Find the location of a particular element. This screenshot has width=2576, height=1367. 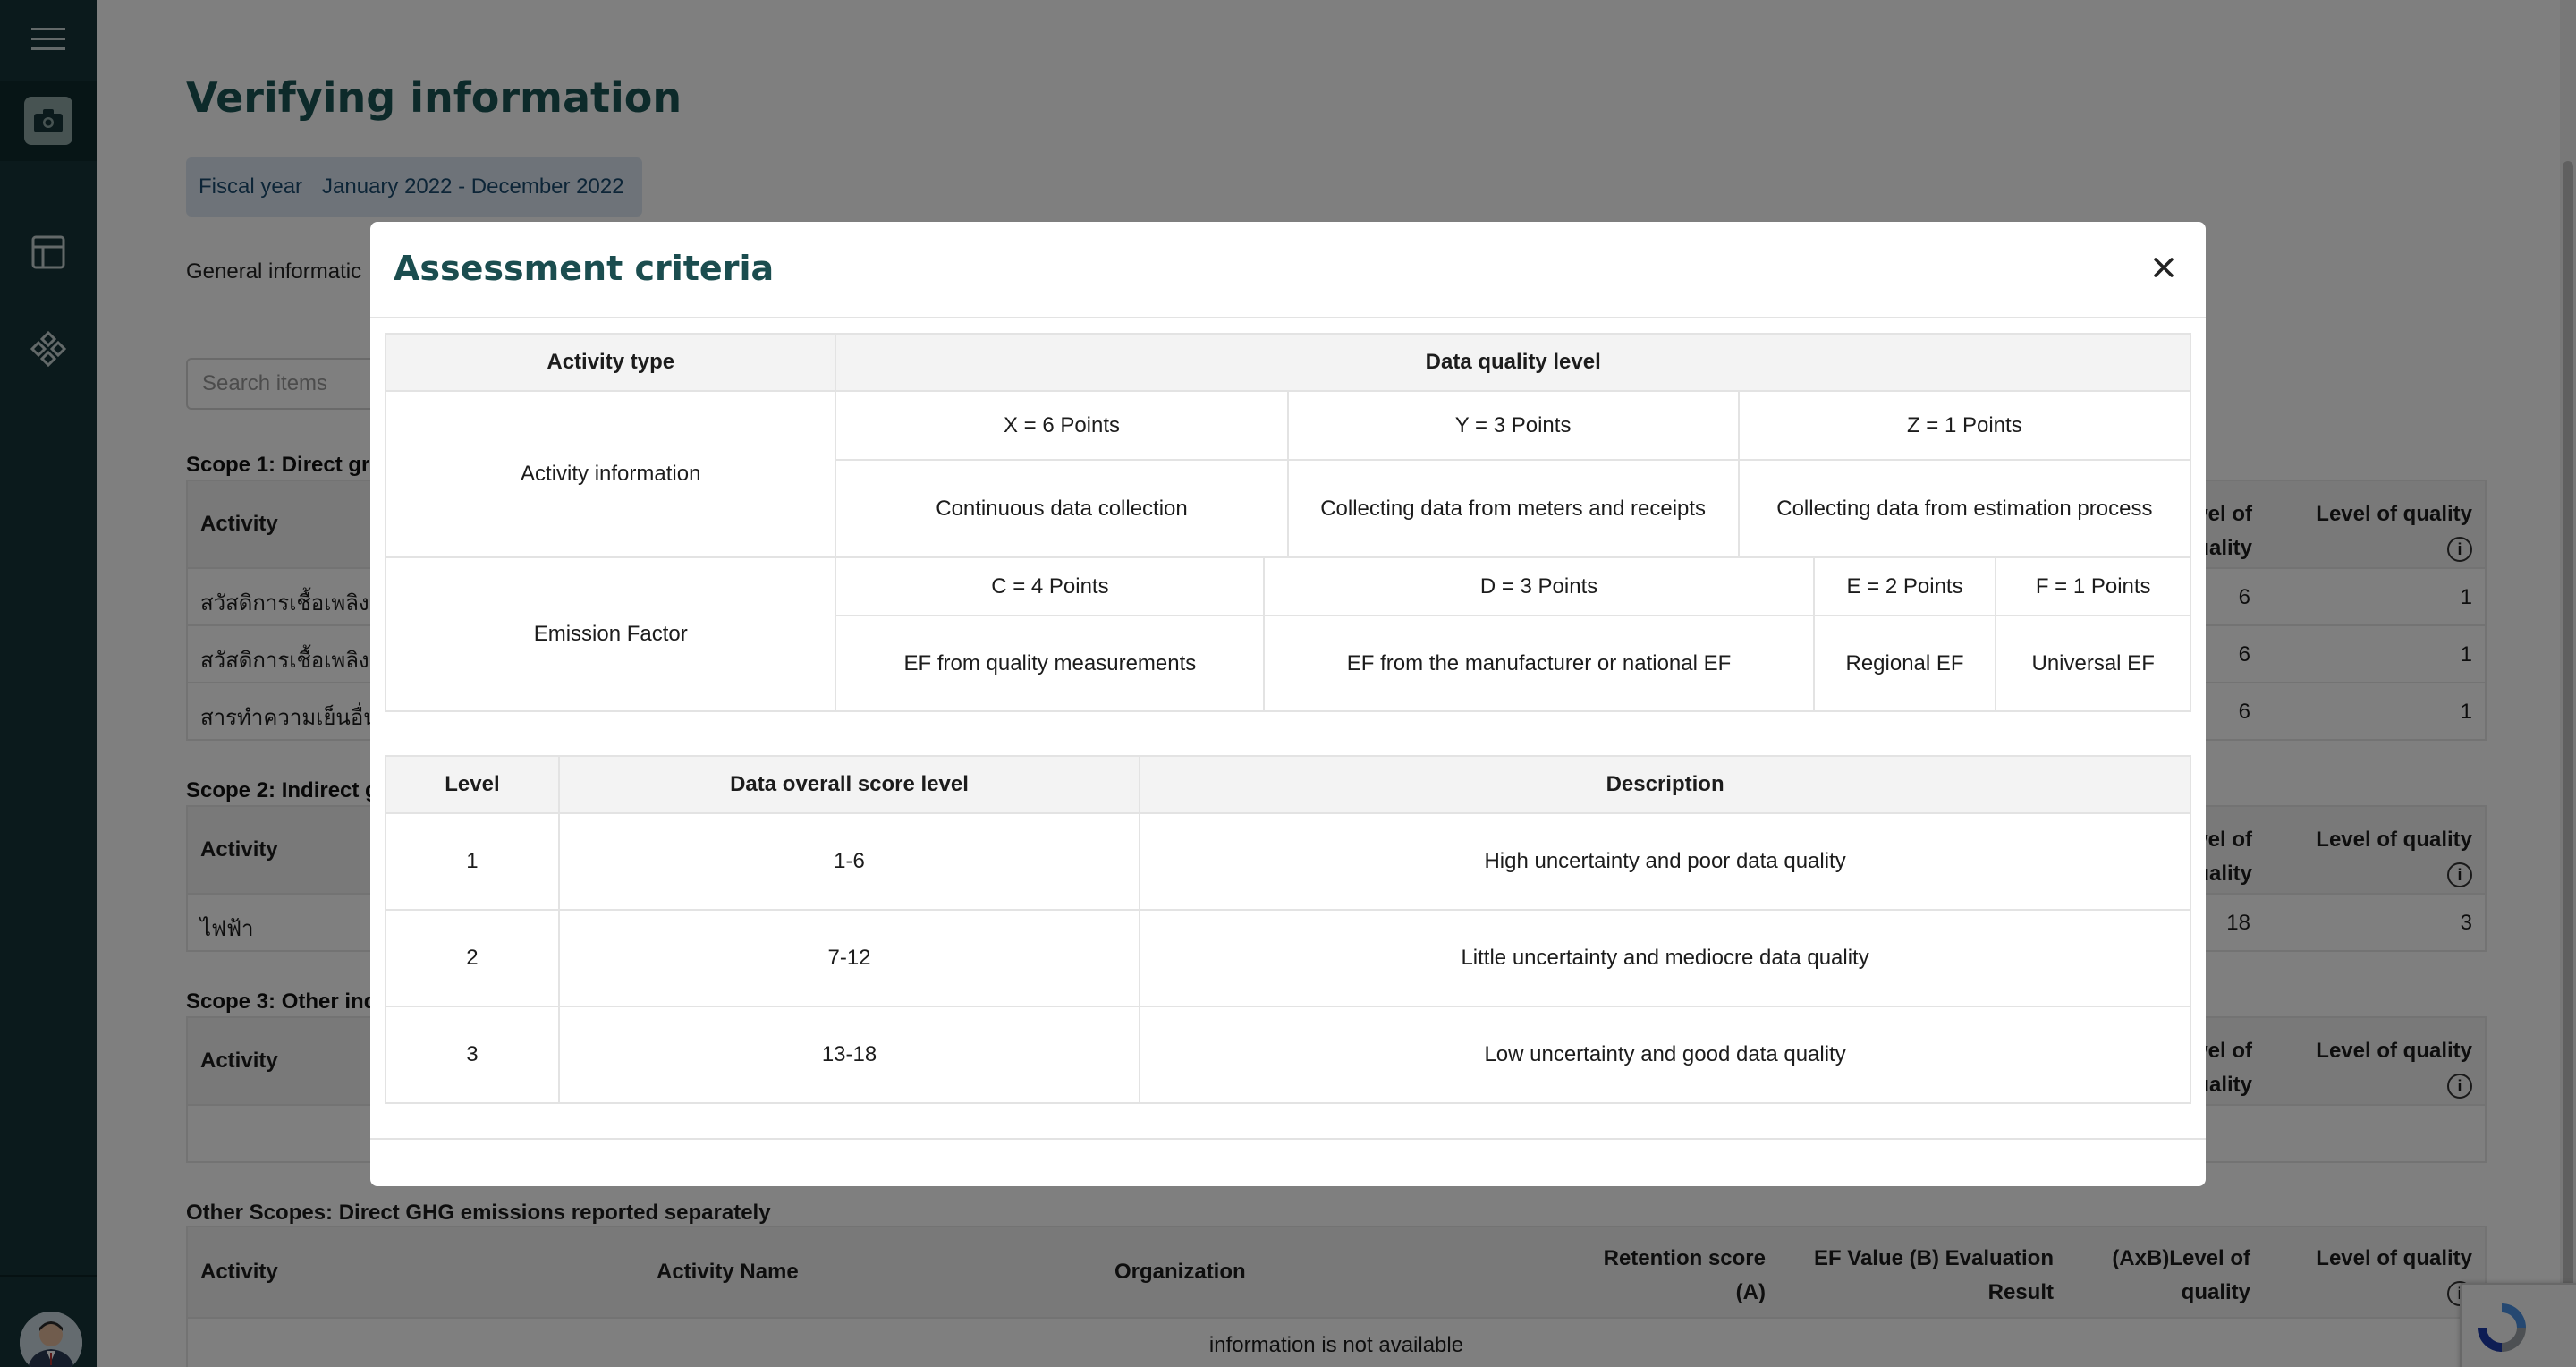

col-description: Description is located at coordinates (1665, 784).